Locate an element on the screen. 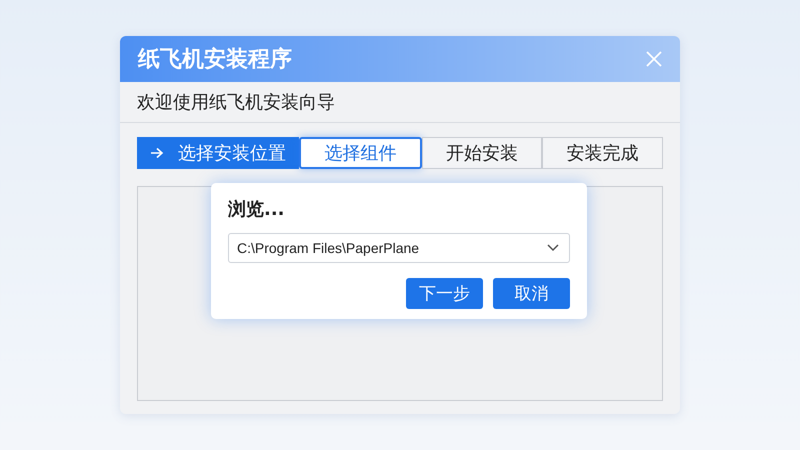 Image resolution: width=800 pixels, height=450 pixels. wizard-step-tab: 选择安装位置 is located at coordinates (218, 153).